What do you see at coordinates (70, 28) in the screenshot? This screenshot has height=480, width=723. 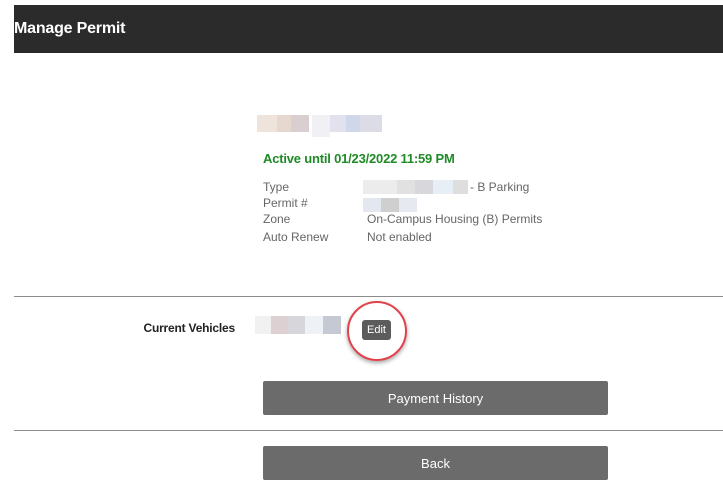 I see `page-title: Manage Permit` at bounding box center [70, 28].